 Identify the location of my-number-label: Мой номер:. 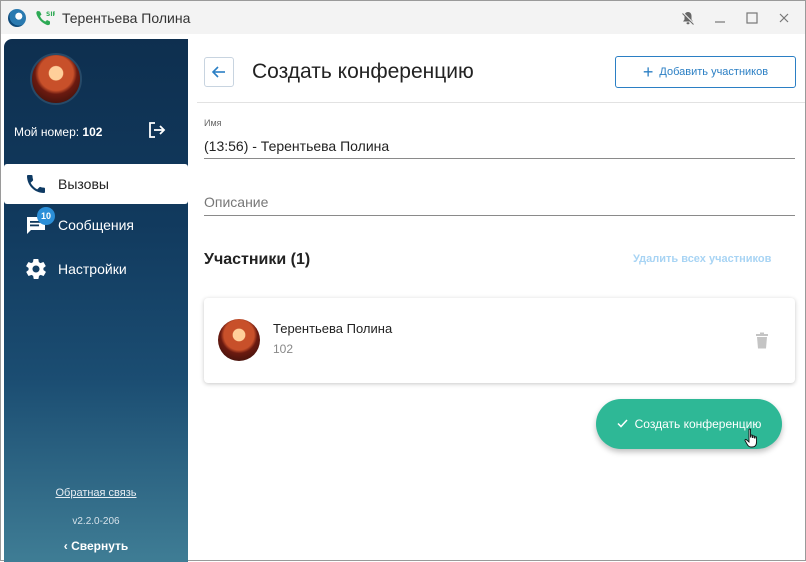
(47, 132).